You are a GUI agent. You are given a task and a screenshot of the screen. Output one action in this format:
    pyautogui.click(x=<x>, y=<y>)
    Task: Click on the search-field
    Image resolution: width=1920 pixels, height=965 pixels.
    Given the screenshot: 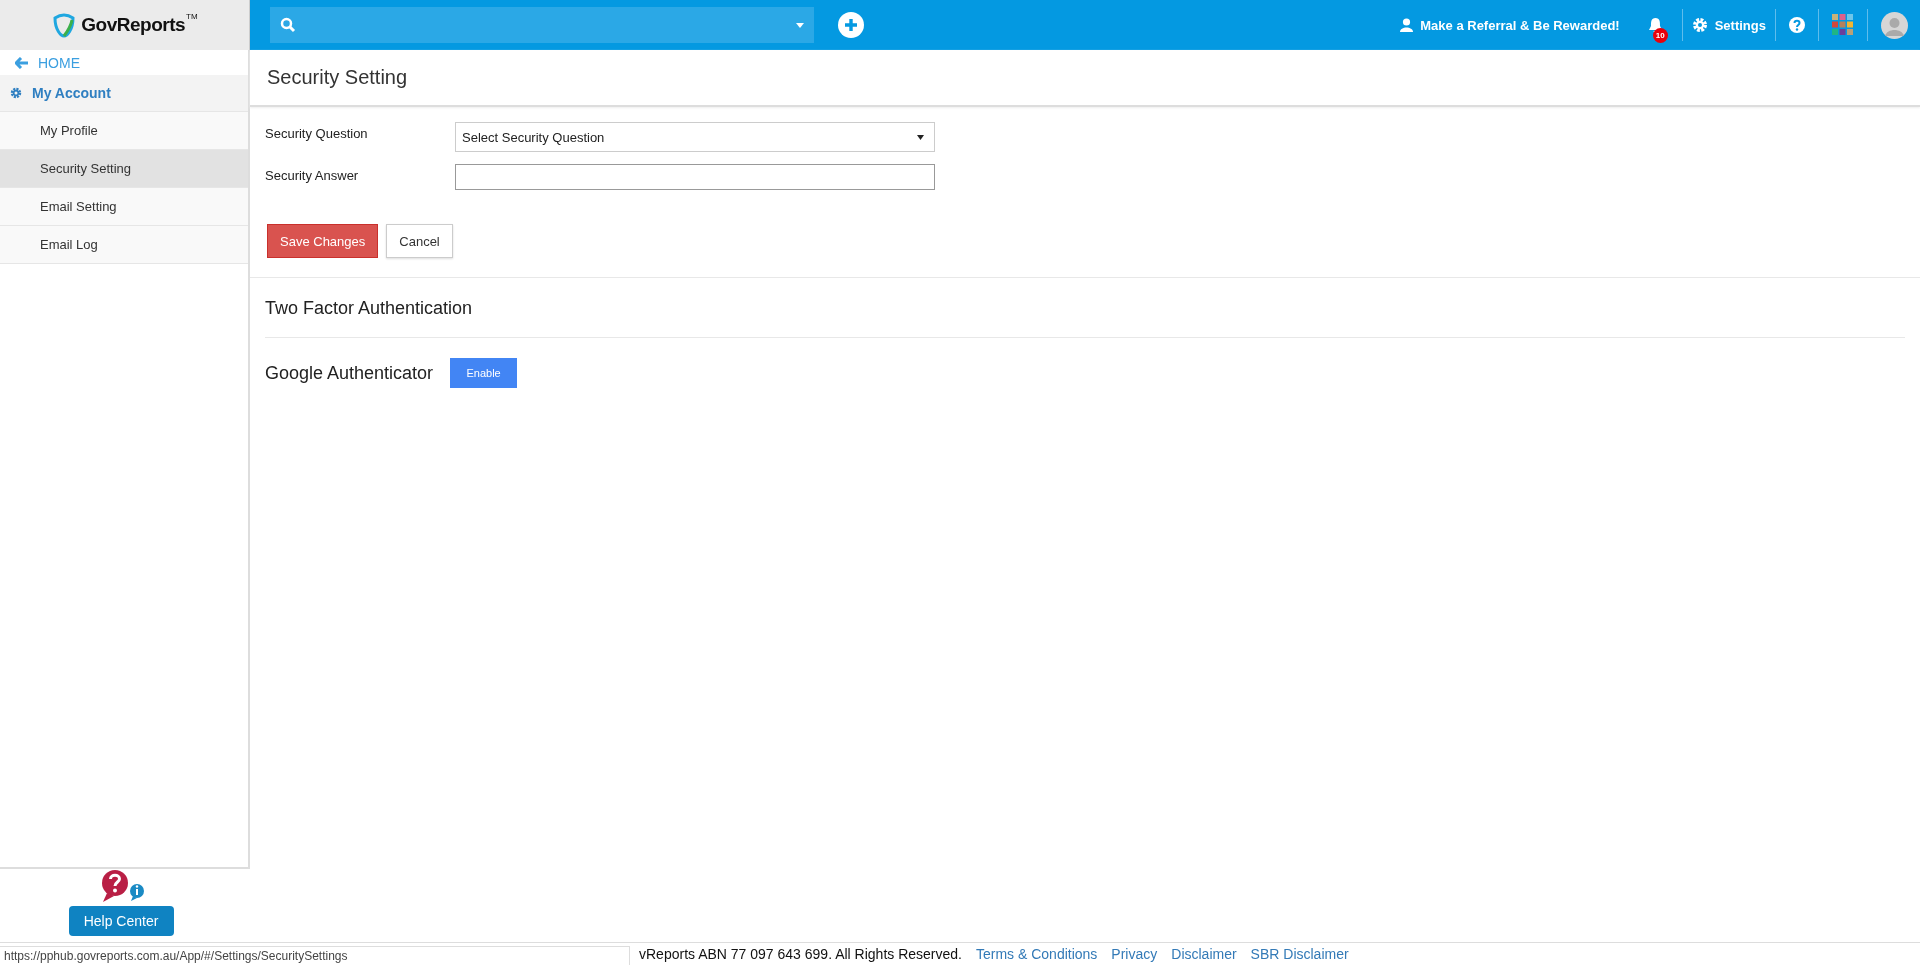 What is the action you would take?
    pyautogui.click(x=542, y=25)
    